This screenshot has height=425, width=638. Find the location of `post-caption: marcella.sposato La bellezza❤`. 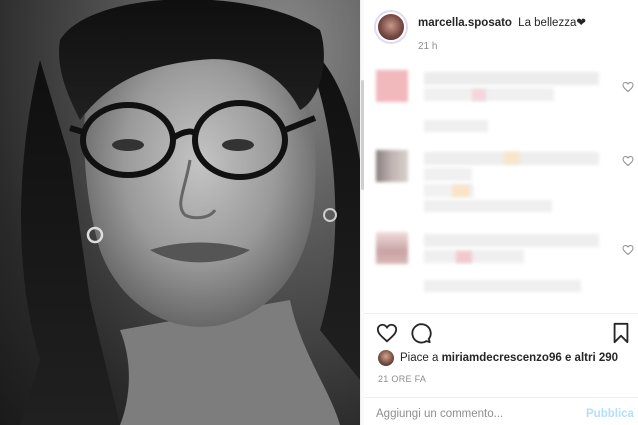

post-caption: marcella.sposato La bellezza❤ is located at coordinates (502, 22).